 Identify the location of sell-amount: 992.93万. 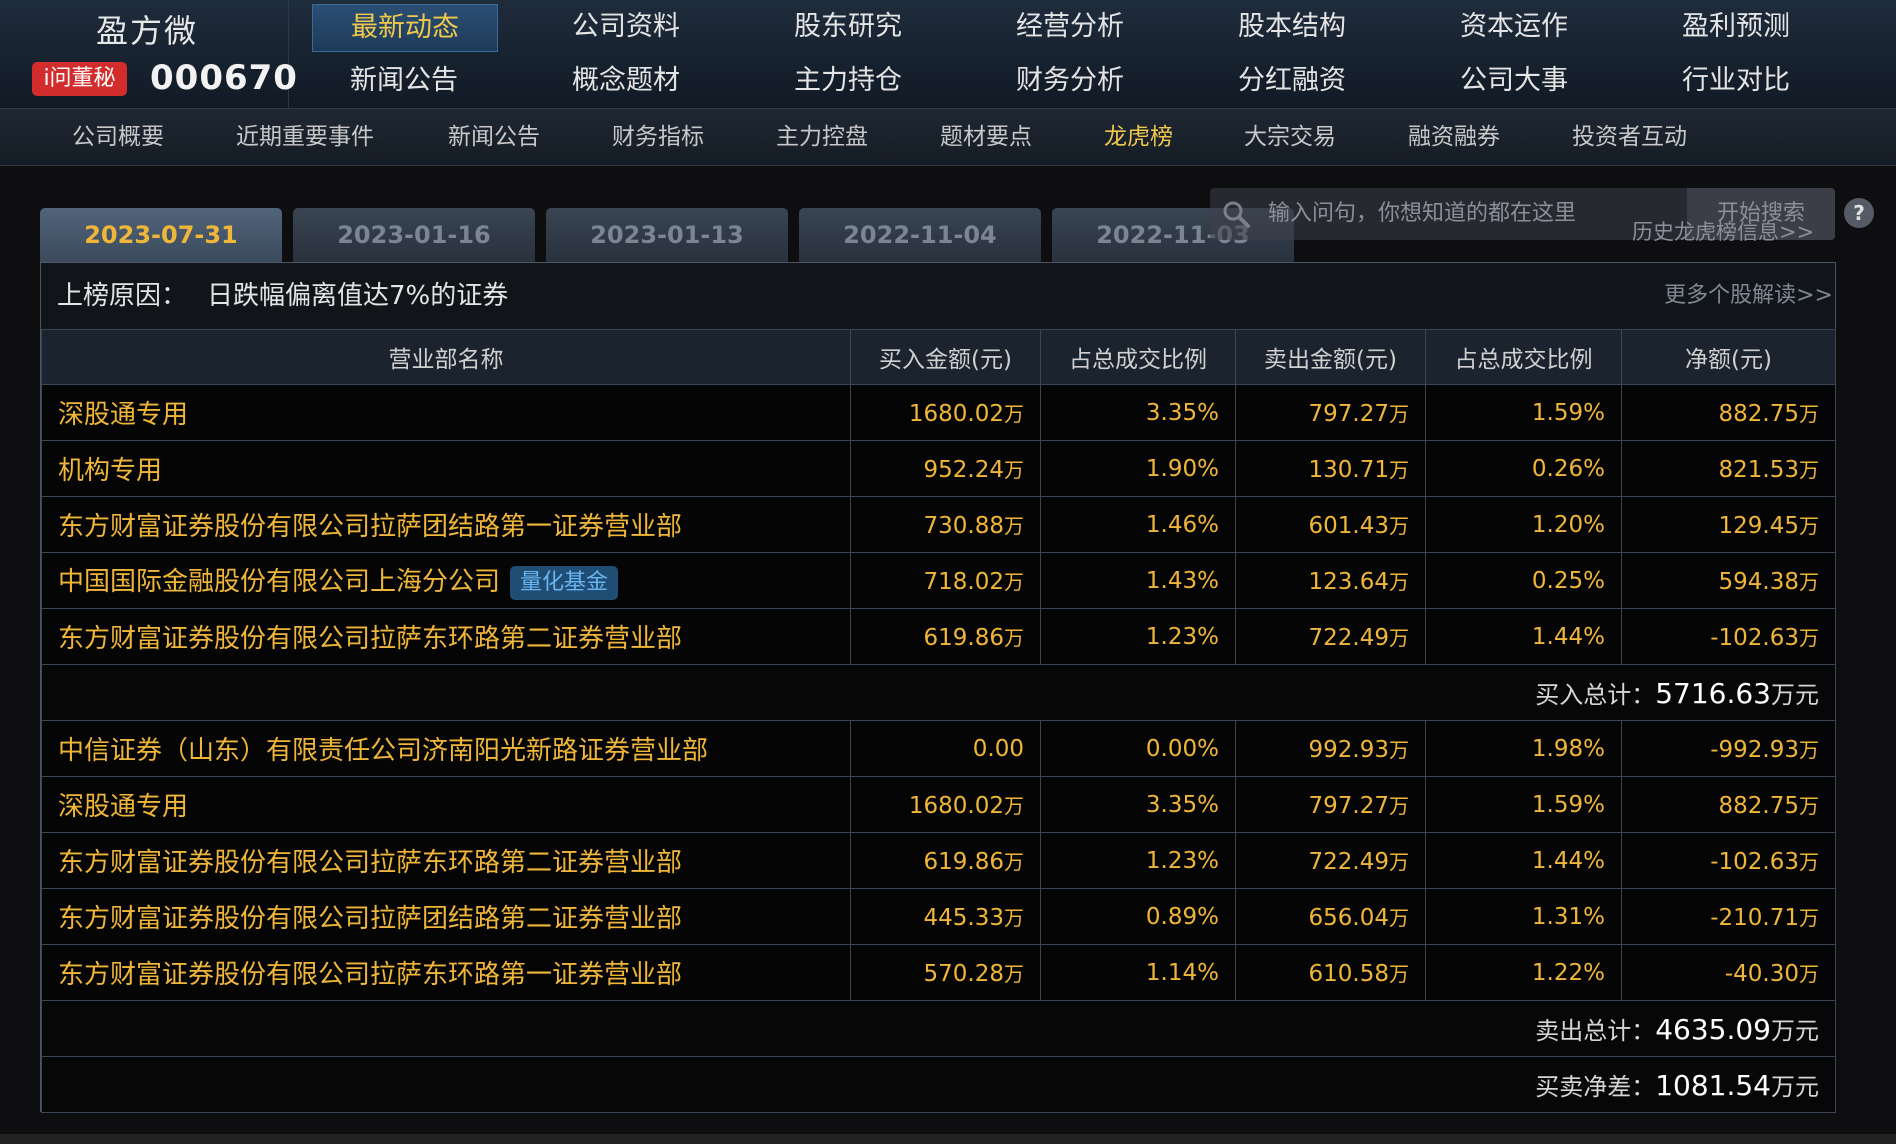
(1330, 748).